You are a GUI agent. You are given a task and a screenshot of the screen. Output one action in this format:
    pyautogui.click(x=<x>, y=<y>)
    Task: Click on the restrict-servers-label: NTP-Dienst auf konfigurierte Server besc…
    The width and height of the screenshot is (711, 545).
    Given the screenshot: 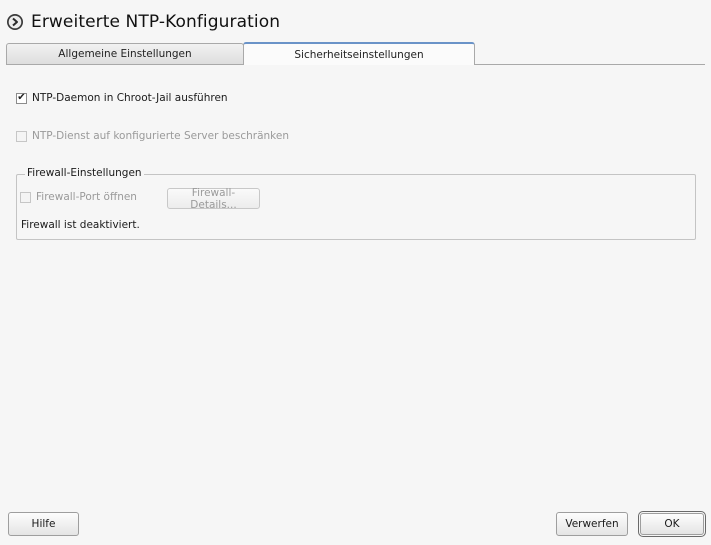 What is the action you would take?
    pyautogui.click(x=160, y=136)
    